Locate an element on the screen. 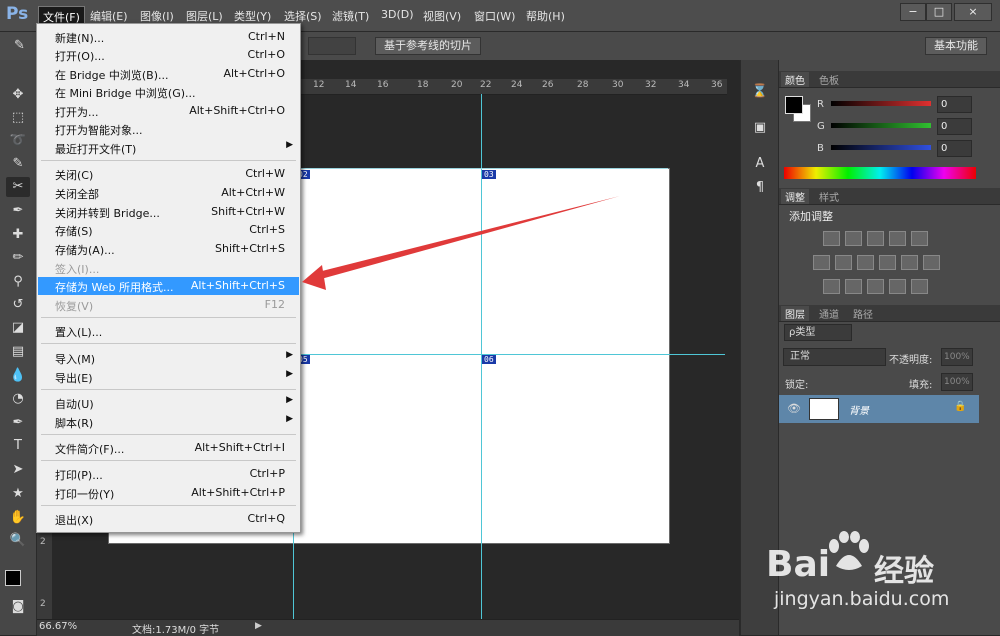 The height and width of the screenshot is (636, 1000). exposure-icon is located at coordinates (897, 238).